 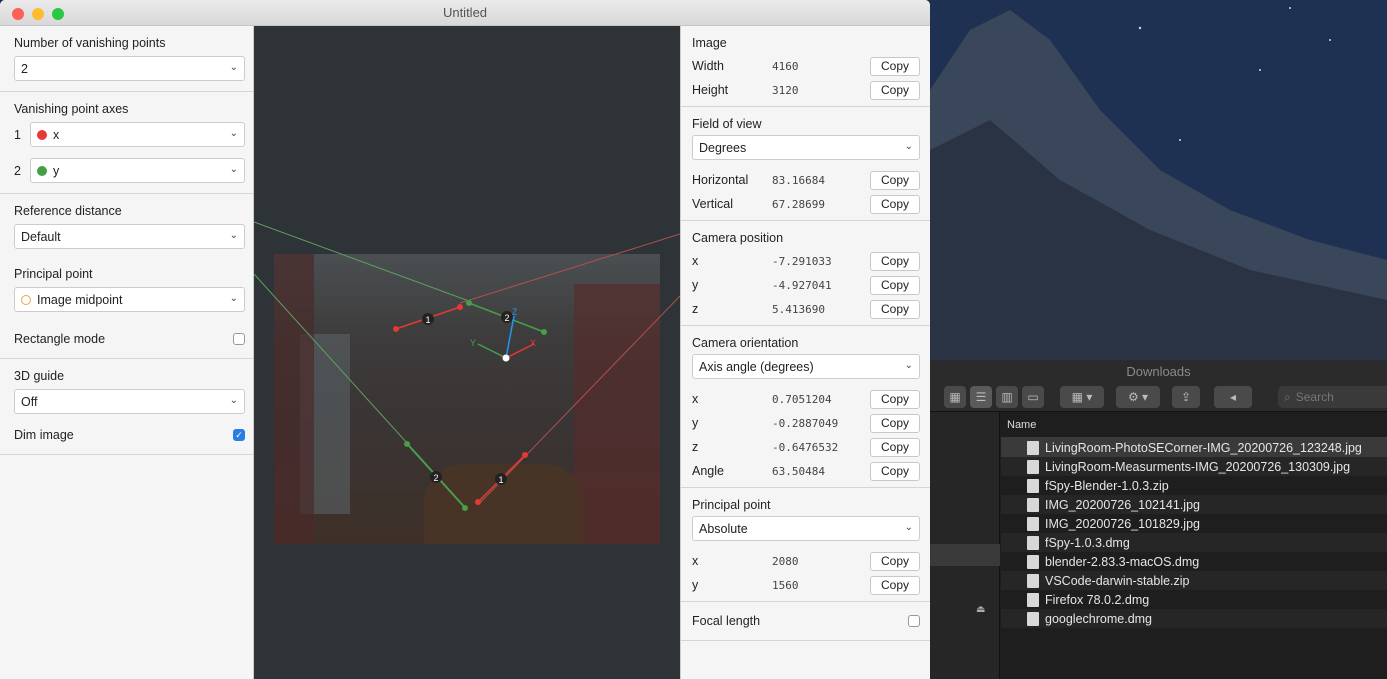 I want to click on orientation-mode-select: Axis angle (degrees) ⌄, so click(x=806, y=366).